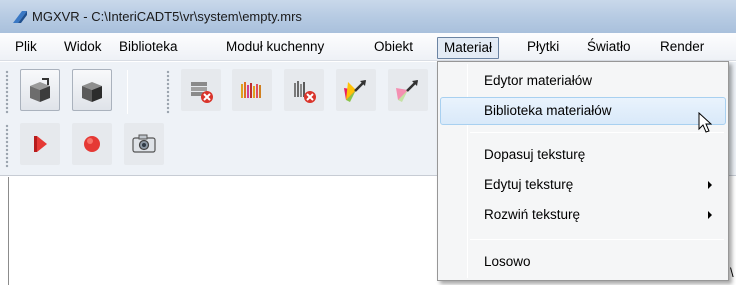  I want to click on color-stripes-button, so click(252, 90).